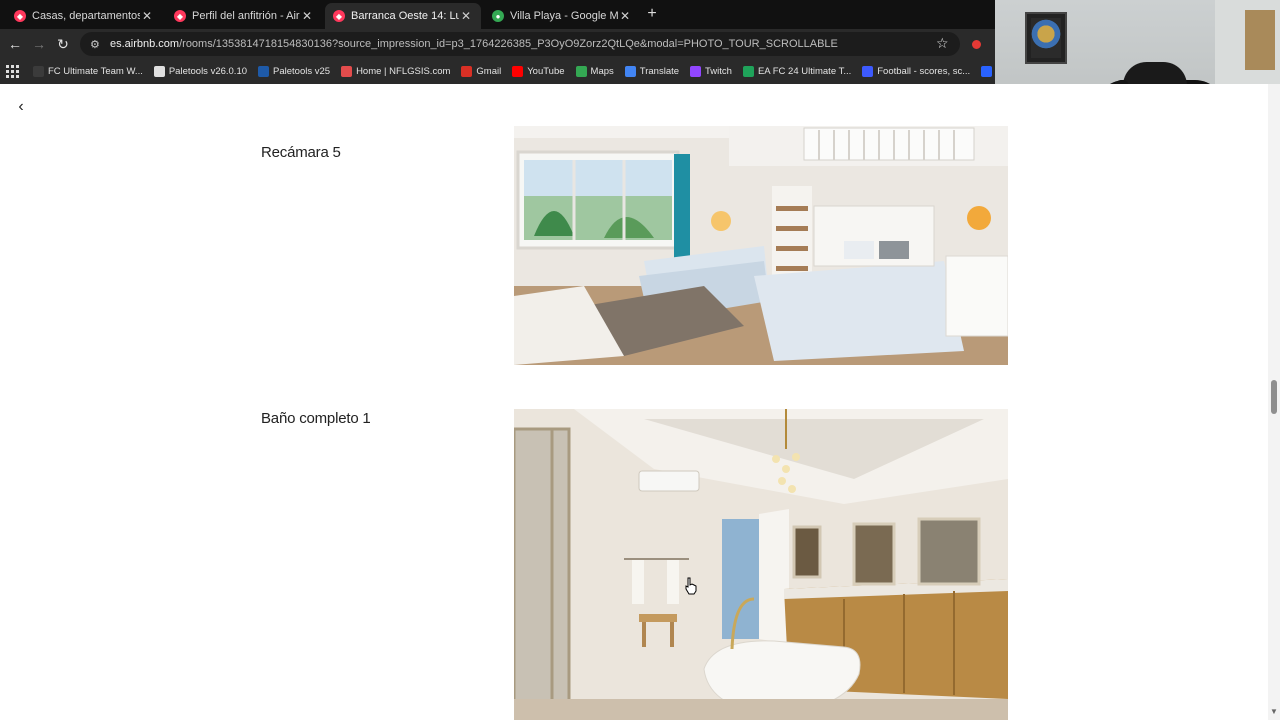 The width and height of the screenshot is (1280, 720). Describe the element at coordinates (630, 71) in the screenshot. I see `translate-icon` at that location.